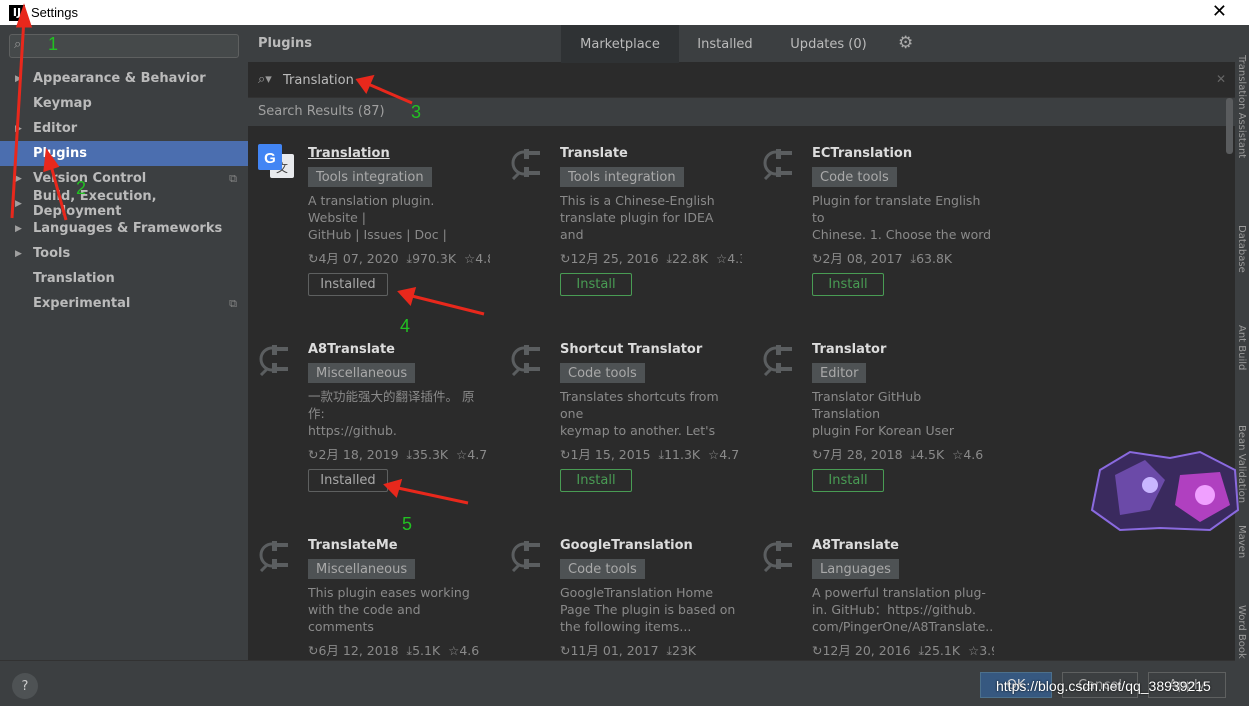  I want to click on tool-window-tab: Word Book, so click(1241, 632).